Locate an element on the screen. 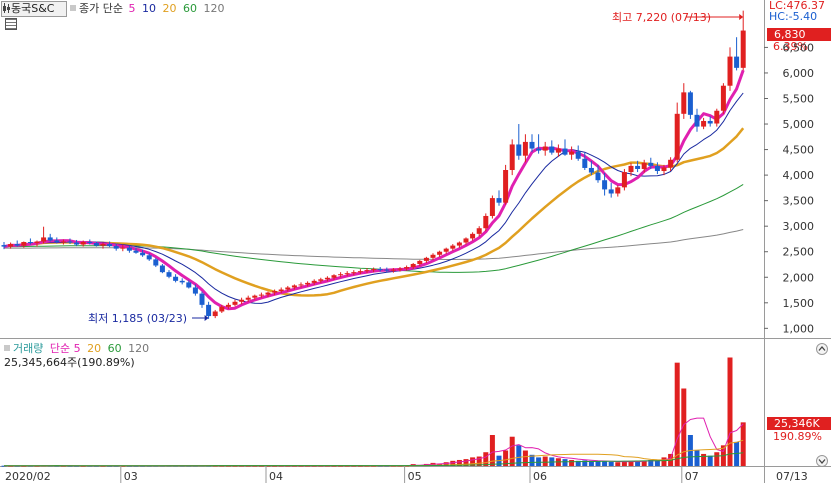 This screenshot has height=483, width=831. x-axis-label: 07 is located at coordinates (692, 476).